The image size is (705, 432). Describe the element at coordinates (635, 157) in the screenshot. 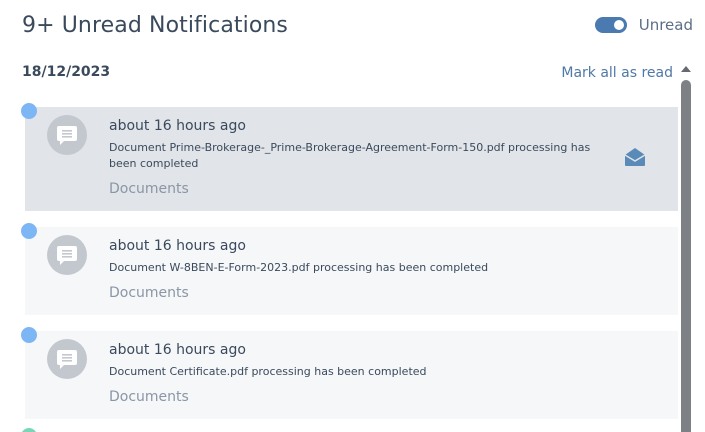

I see `envelope-open-icon` at that location.